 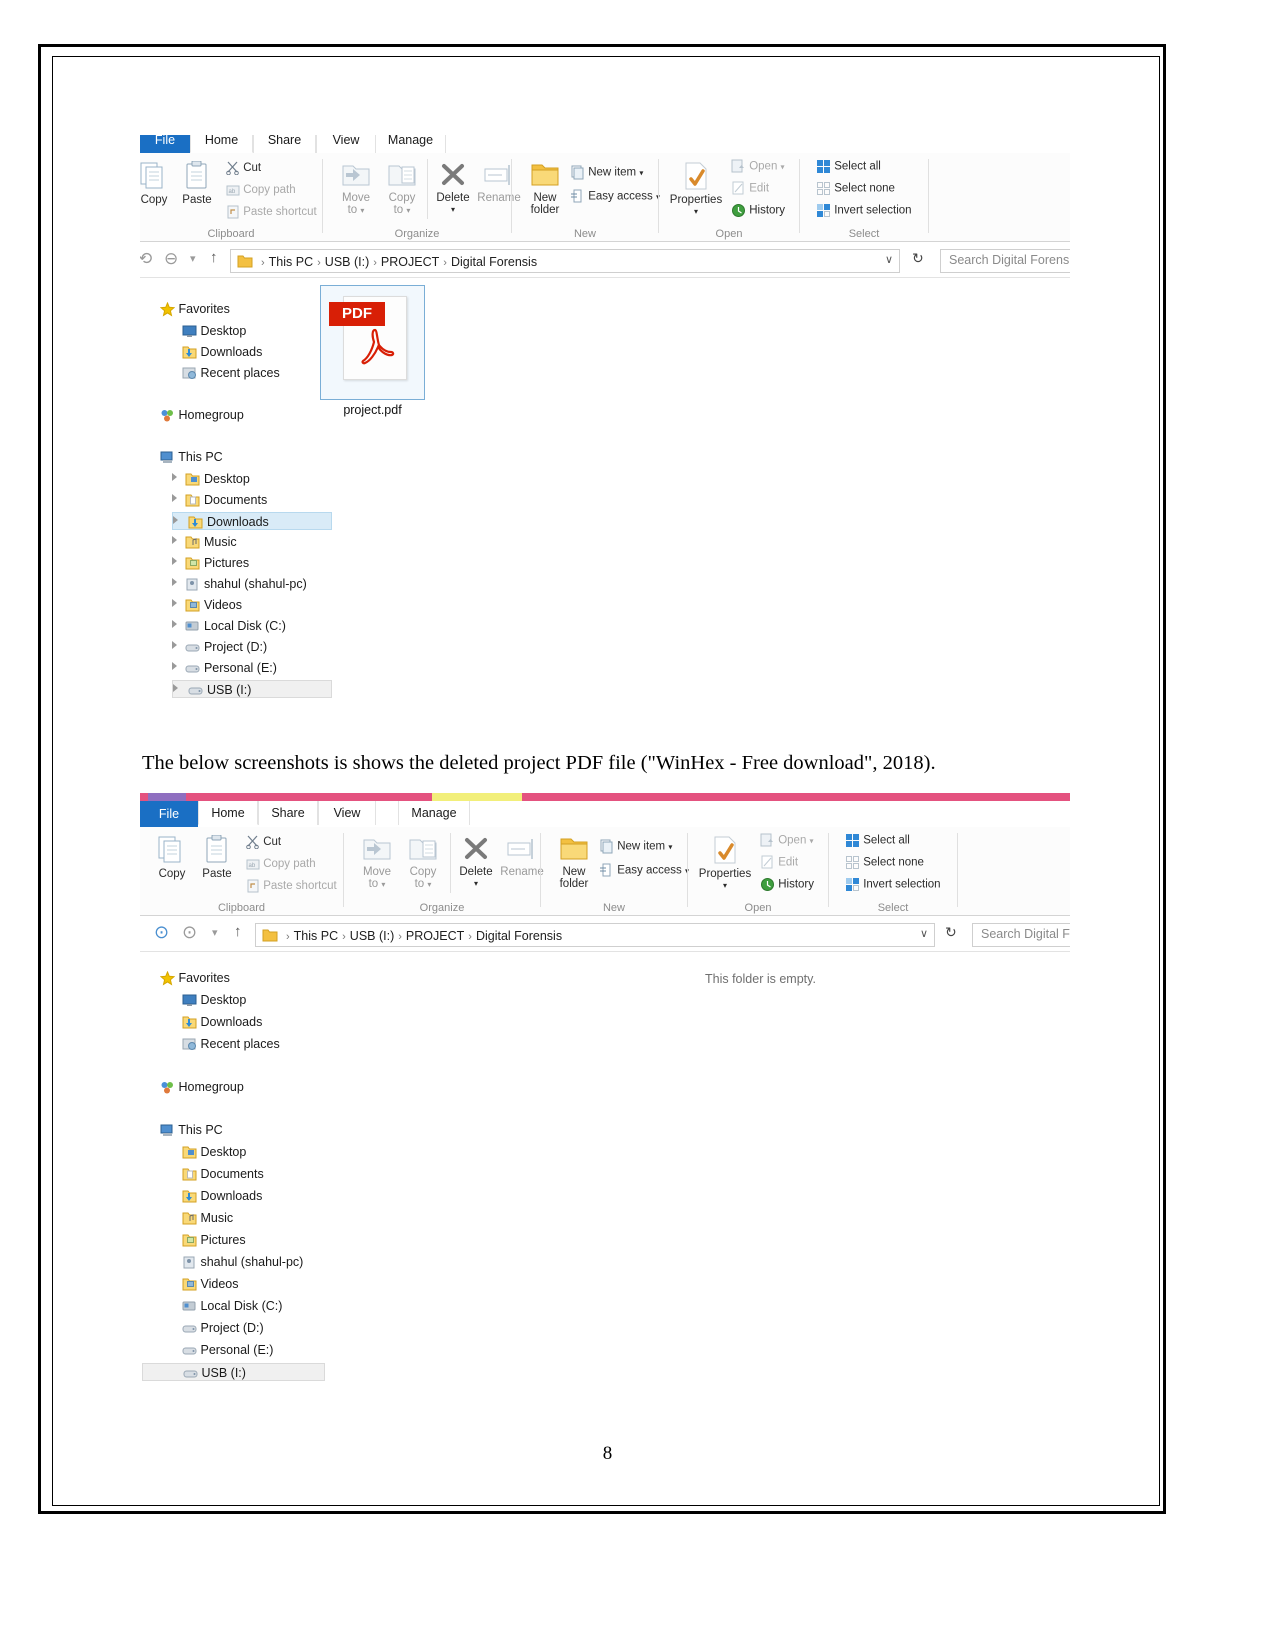 What do you see at coordinates (189, 932) in the screenshot?
I see `forward-arrow-icon: ⊙` at bounding box center [189, 932].